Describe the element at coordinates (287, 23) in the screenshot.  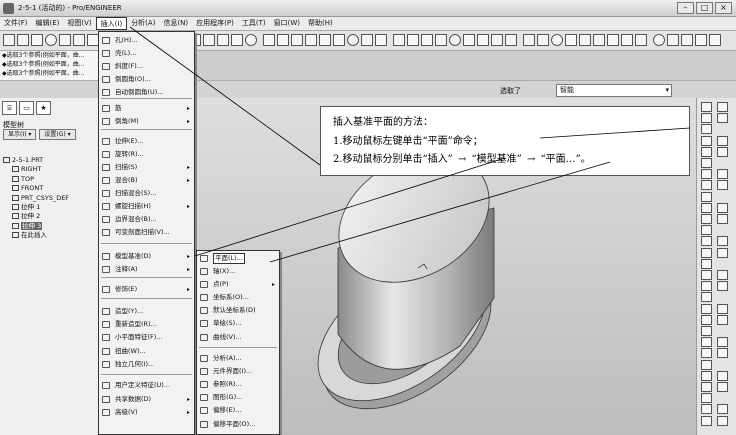
I see `menu-window: 窗口(W)` at that location.